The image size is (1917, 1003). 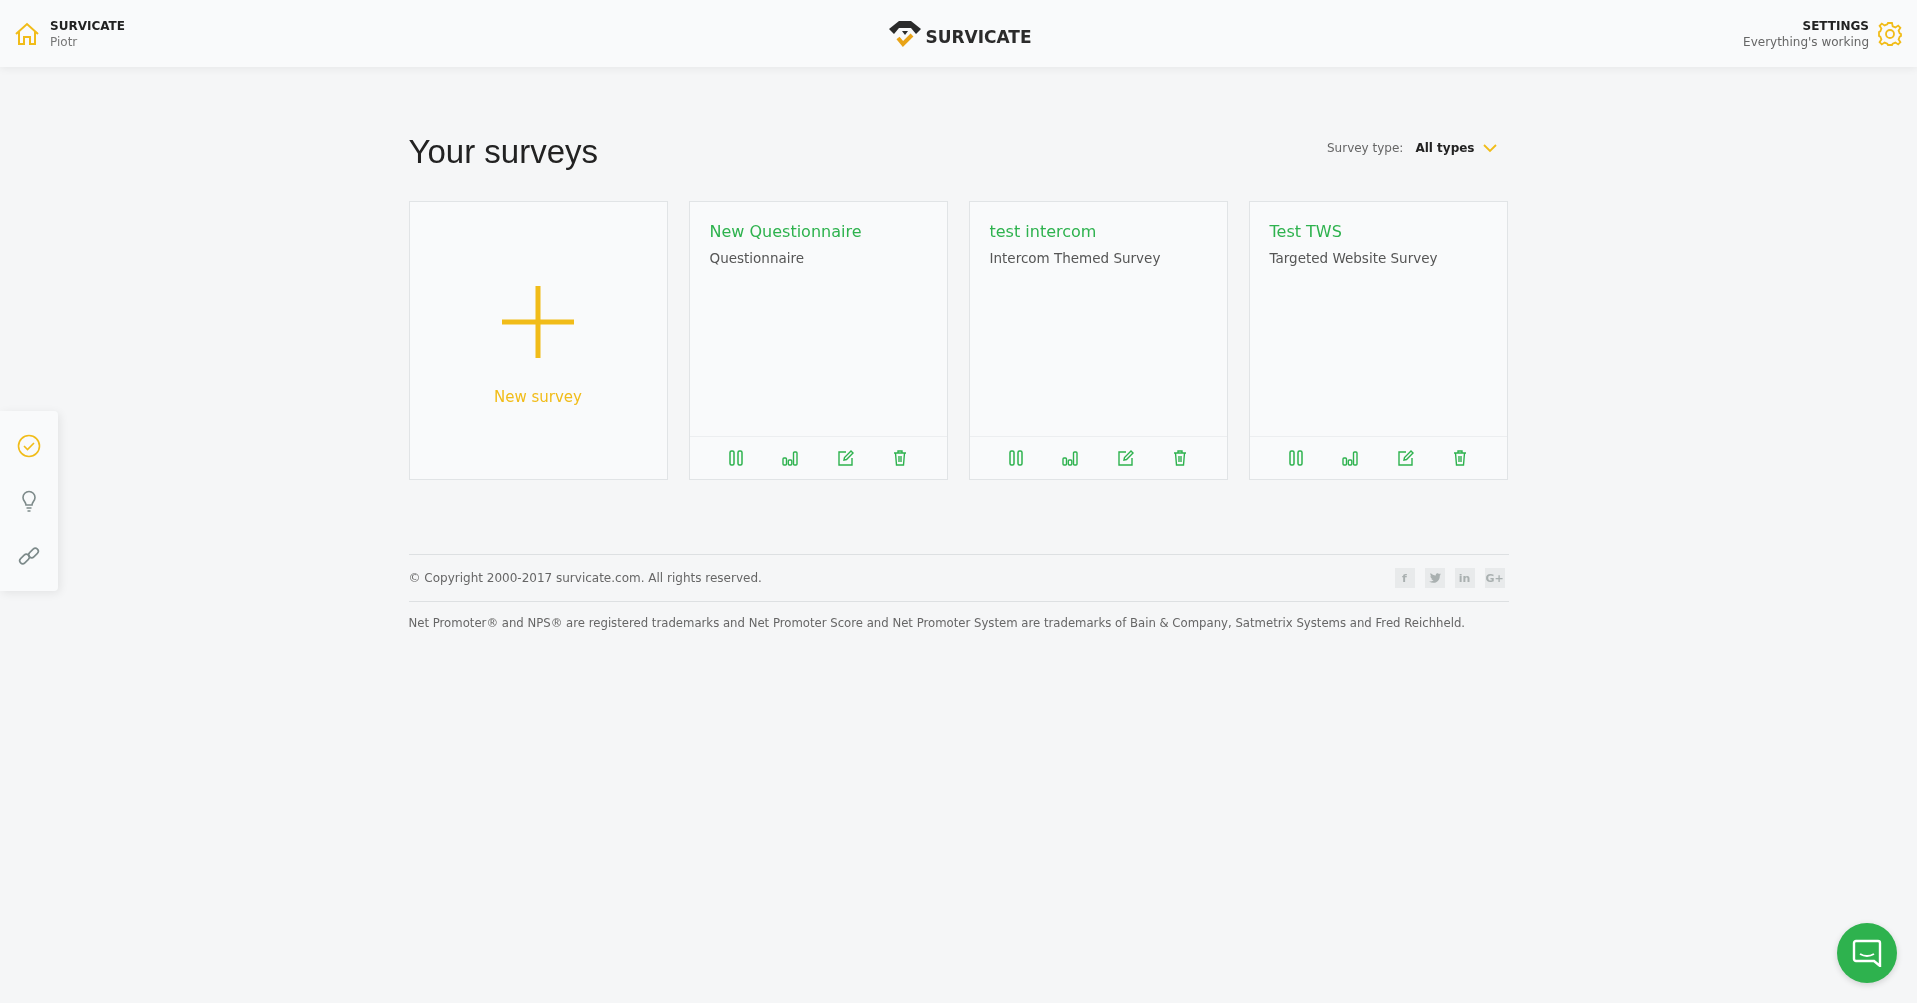 I want to click on logo-wordmark: SURVICATE, so click(x=978, y=36).